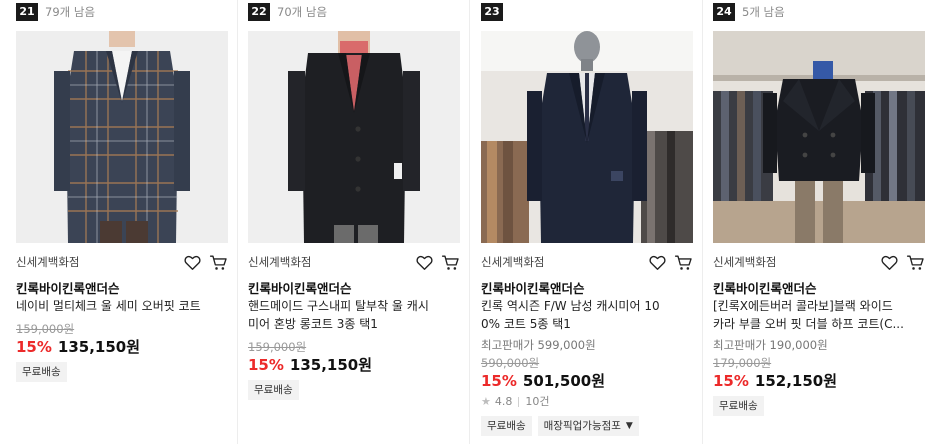 Image resolution: width=933 pixels, height=444 pixels. What do you see at coordinates (763, 12) in the screenshot?
I see `stock-remaining: 5개 남음` at bounding box center [763, 12].